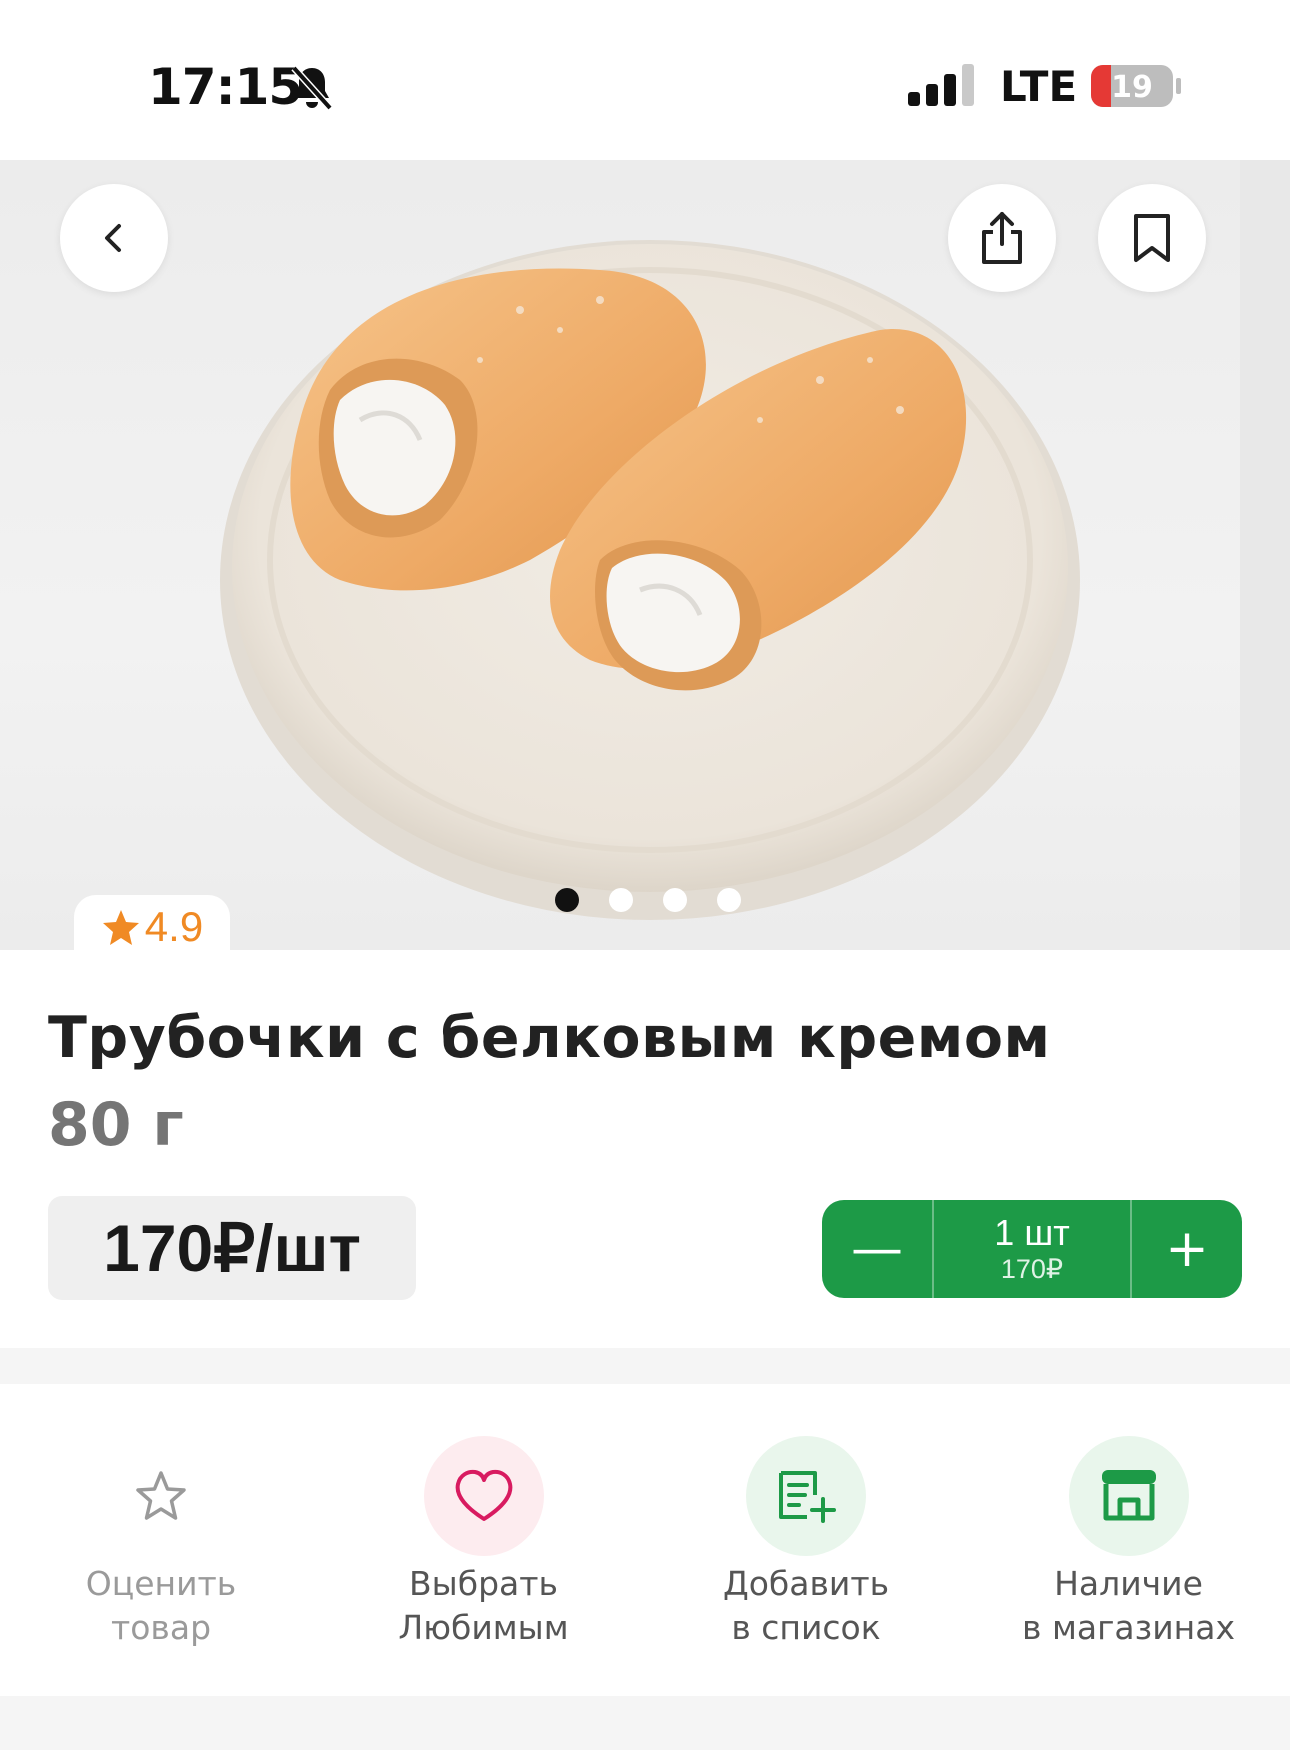 This screenshot has width=1290, height=1750. I want to click on rate-product-button: Оценить товар, so click(161, 1540).